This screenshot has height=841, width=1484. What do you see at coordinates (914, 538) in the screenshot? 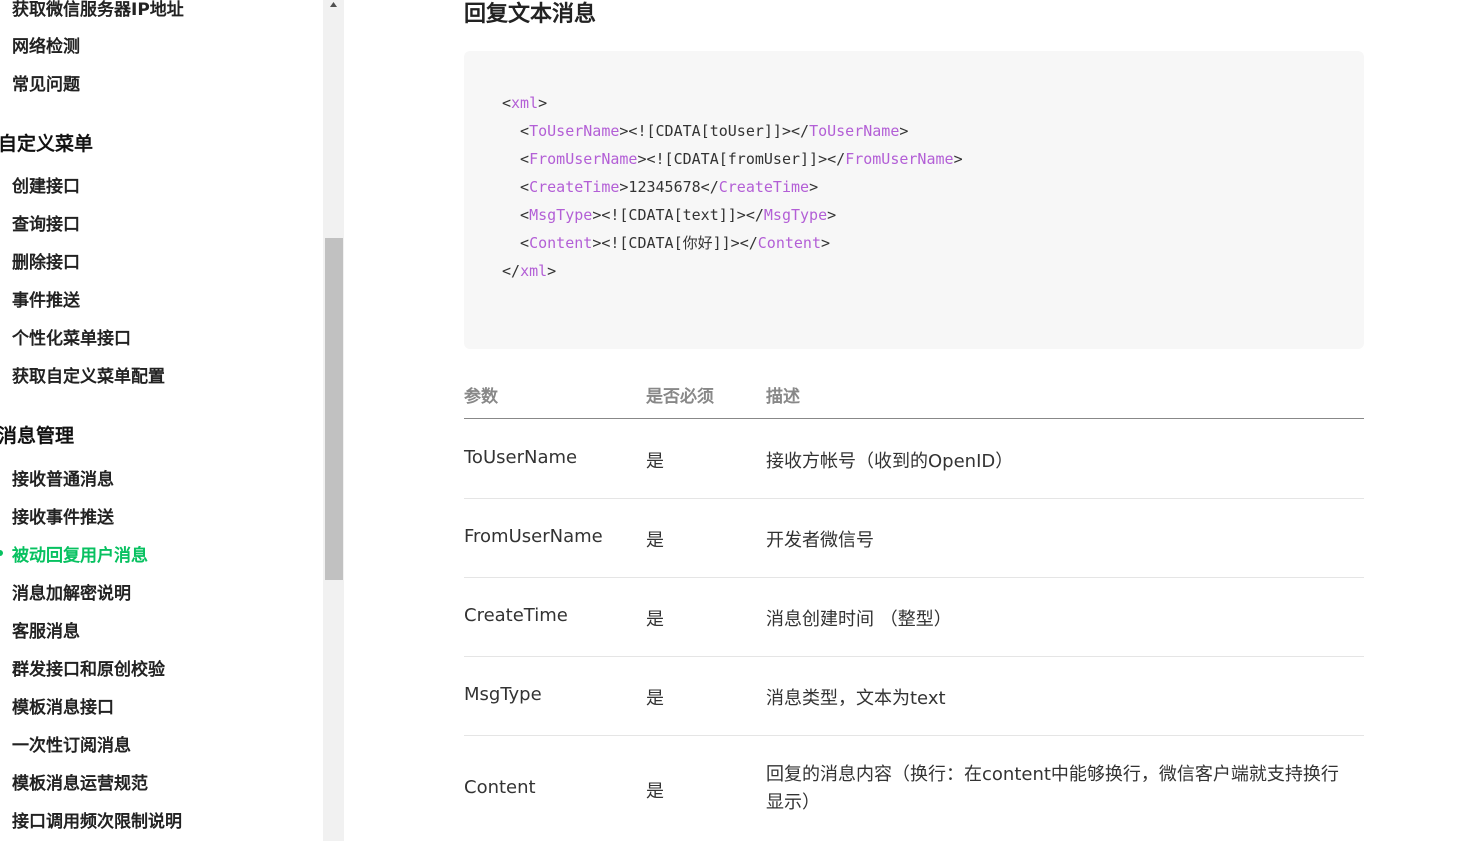
I see `table-row: FromUserName 是 开发者微信号` at bounding box center [914, 538].